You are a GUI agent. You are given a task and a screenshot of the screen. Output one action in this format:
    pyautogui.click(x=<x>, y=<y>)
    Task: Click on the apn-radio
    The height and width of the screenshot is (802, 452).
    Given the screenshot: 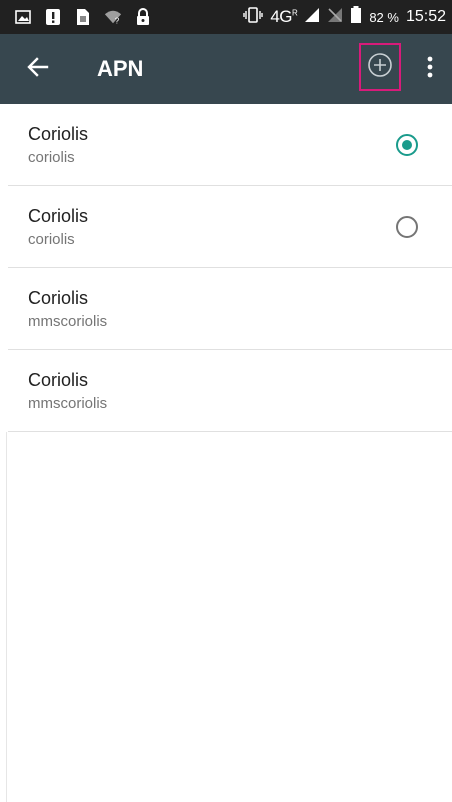 What is the action you would take?
    pyautogui.click(x=407, y=227)
    